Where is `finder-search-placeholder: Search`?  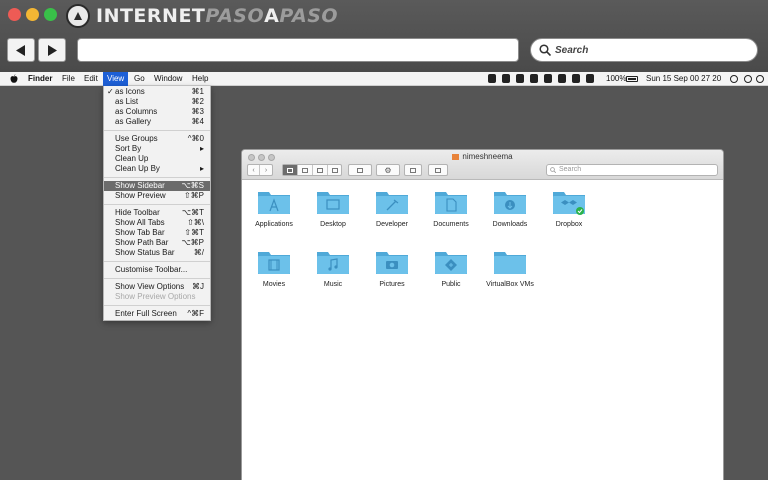
finder-search-placeholder: Search is located at coordinates (570, 169).